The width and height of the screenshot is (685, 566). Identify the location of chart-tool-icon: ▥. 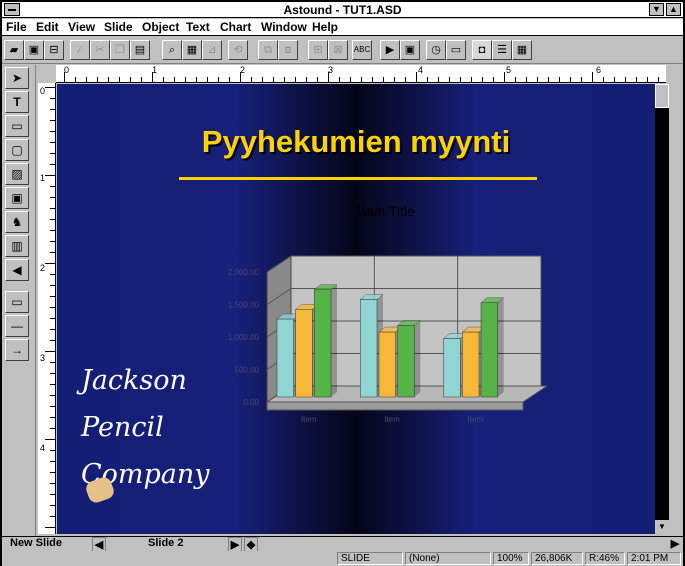
(17, 246).